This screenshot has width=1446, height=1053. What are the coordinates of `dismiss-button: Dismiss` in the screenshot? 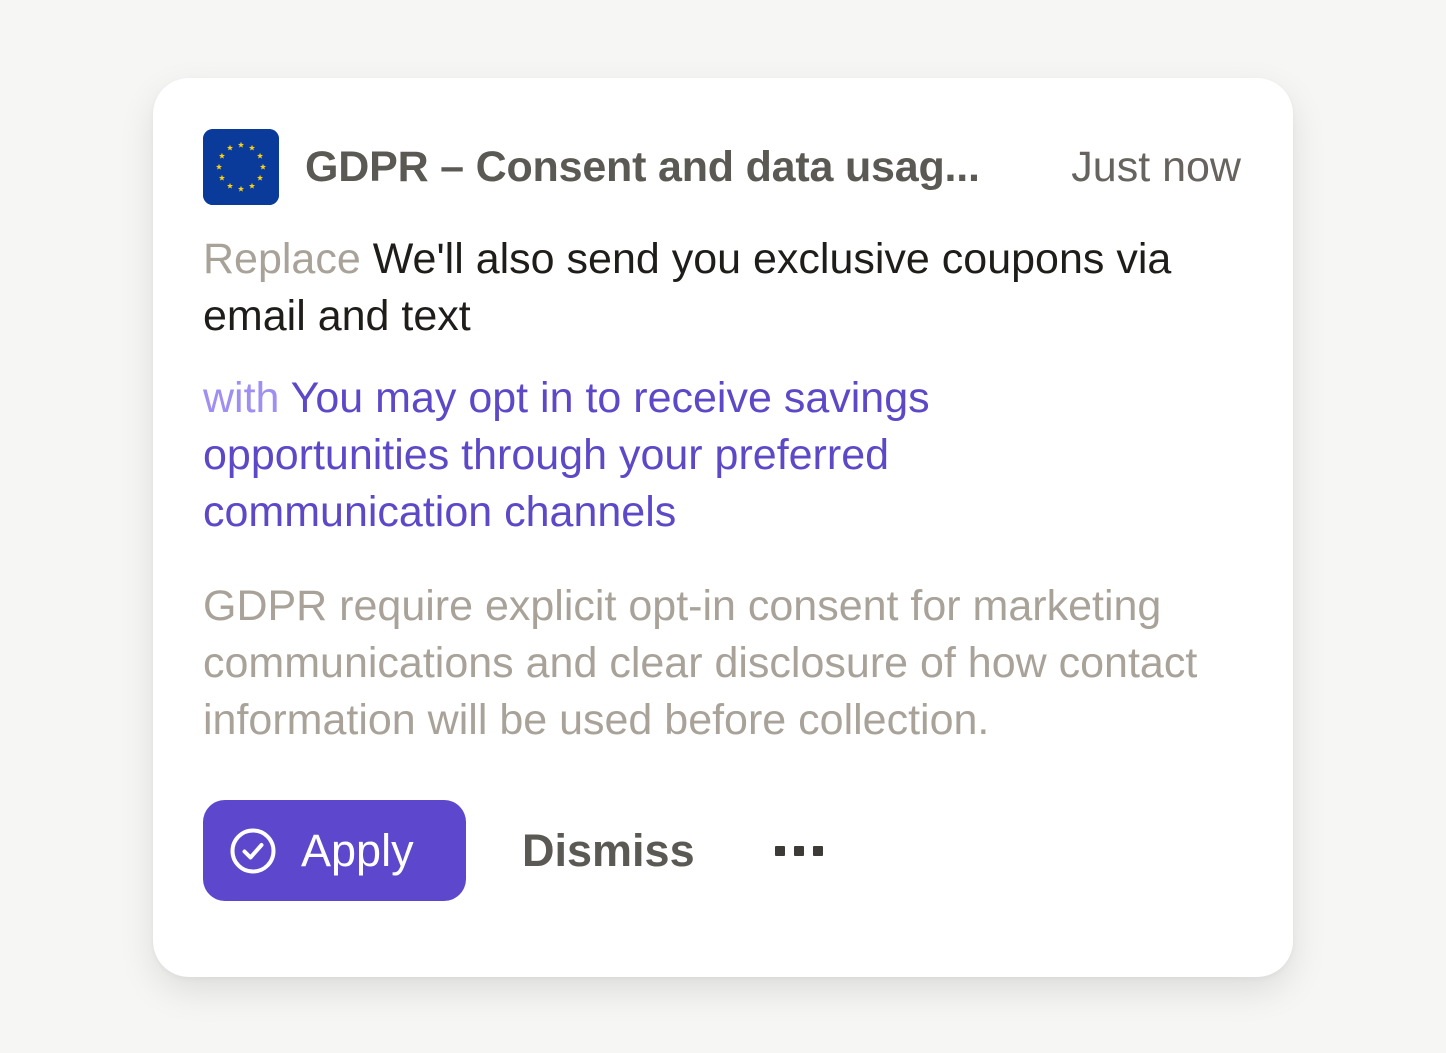 It's located at (608, 851).